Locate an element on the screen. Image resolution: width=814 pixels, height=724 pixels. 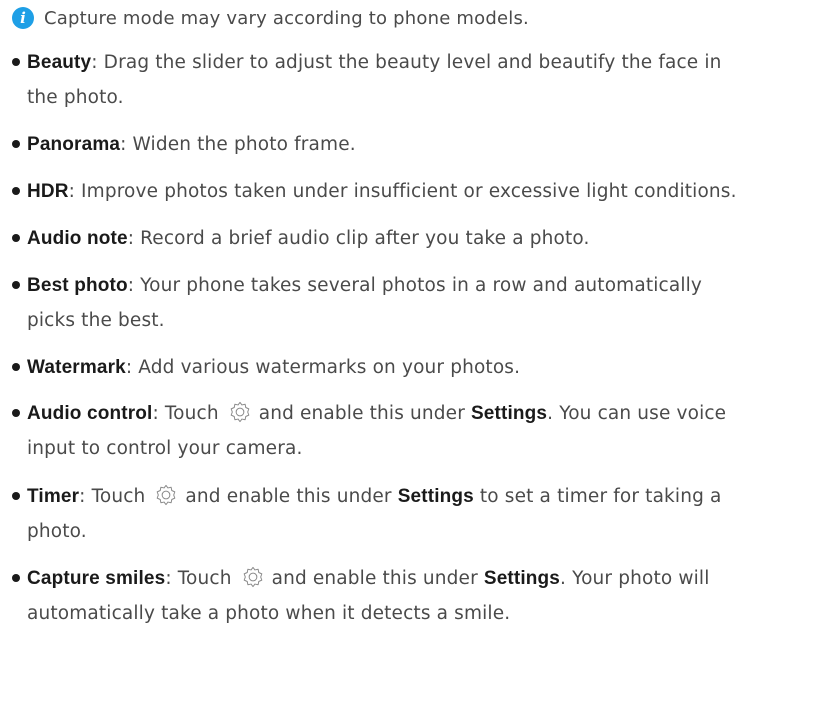
desc-capture-smiles-pre: : Touch is located at coordinates (198, 578).